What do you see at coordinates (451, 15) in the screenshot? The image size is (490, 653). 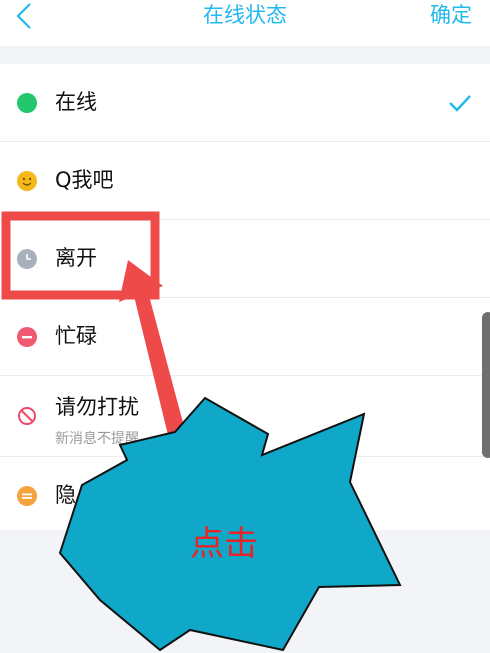 I see `confirm-button: 确定` at bounding box center [451, 15].